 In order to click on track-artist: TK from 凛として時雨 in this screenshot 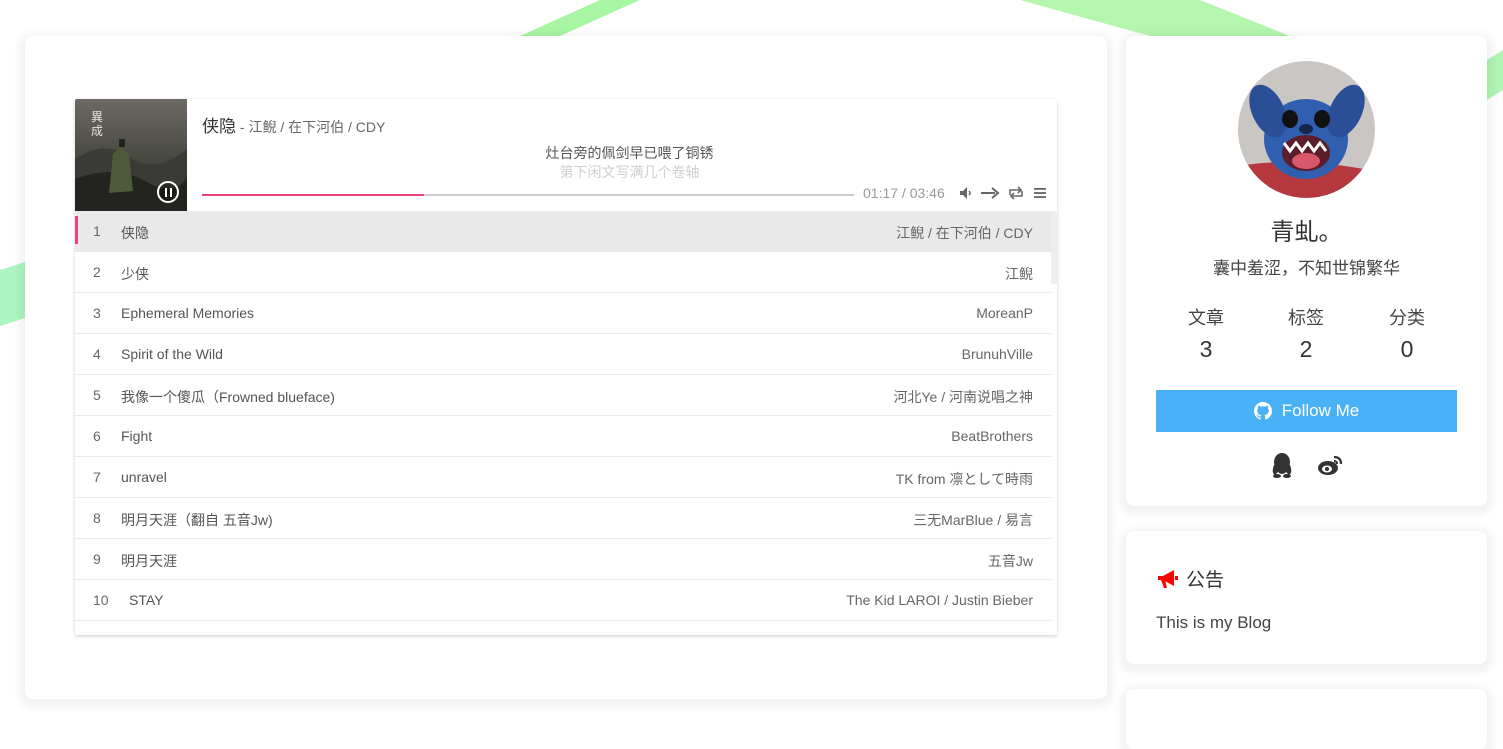, I will do `click(964, 479)`.